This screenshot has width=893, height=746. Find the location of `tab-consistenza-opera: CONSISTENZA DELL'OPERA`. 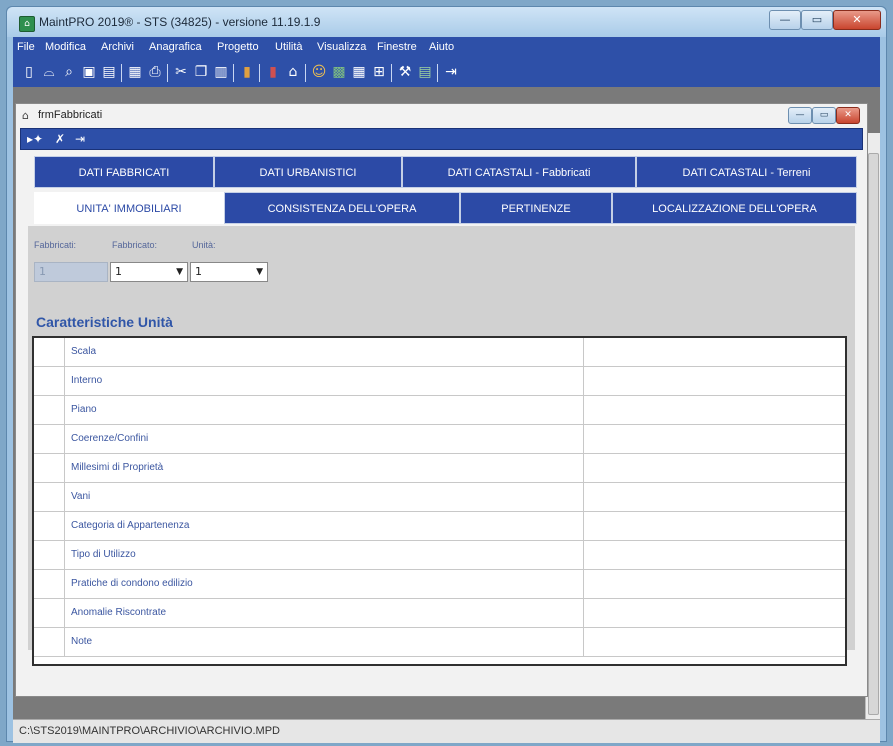

tab-consistenza-opera: CONSISTENZA DELL'OPERA is located at coordinates (342, 208).